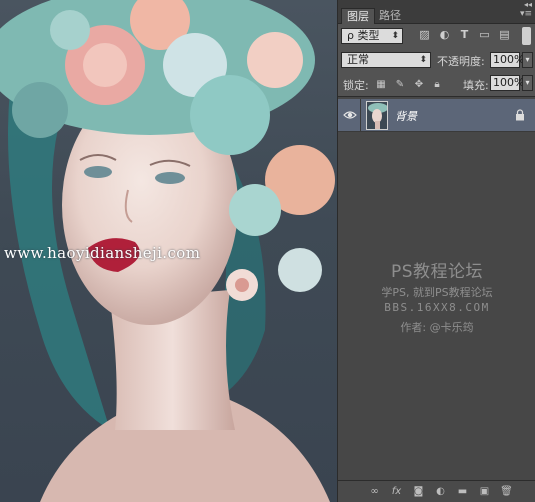 The width and height of the screenshot is (535, 502). What do you see at coordinates (437, 307) in the screenshot?
I see `forum-watermark-url: BBS.16XX8.COM` at bounding box center [437, 307].